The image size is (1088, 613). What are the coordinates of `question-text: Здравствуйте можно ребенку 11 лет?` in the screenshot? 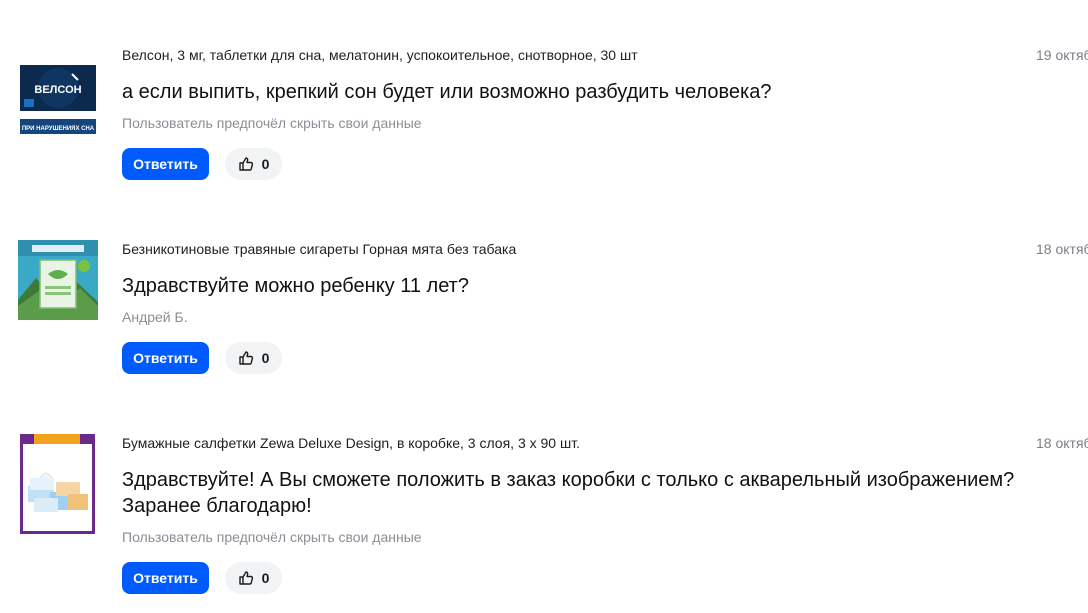 It's located at (295, 286).